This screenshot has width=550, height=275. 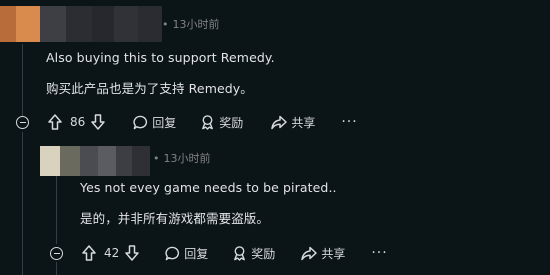 I want to click on comment-text-en: Also buying this to support Remedy., so click(x=160, y=57).